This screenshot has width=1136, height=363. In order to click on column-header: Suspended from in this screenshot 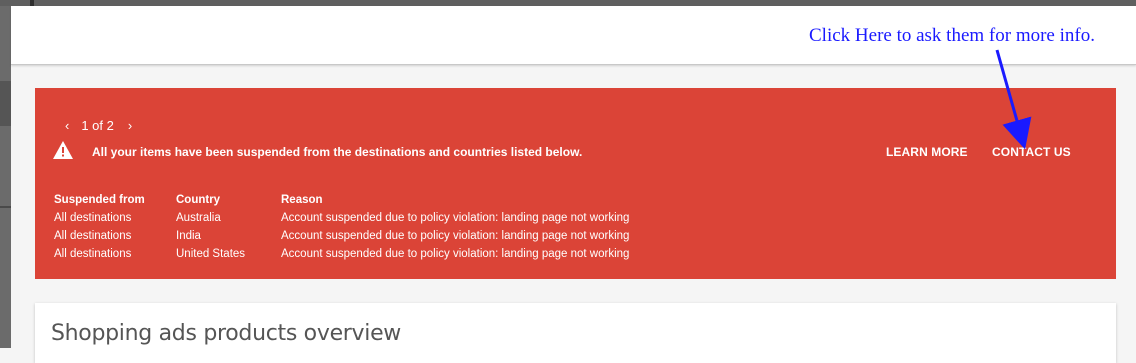, I will do `click(99, 200)`.